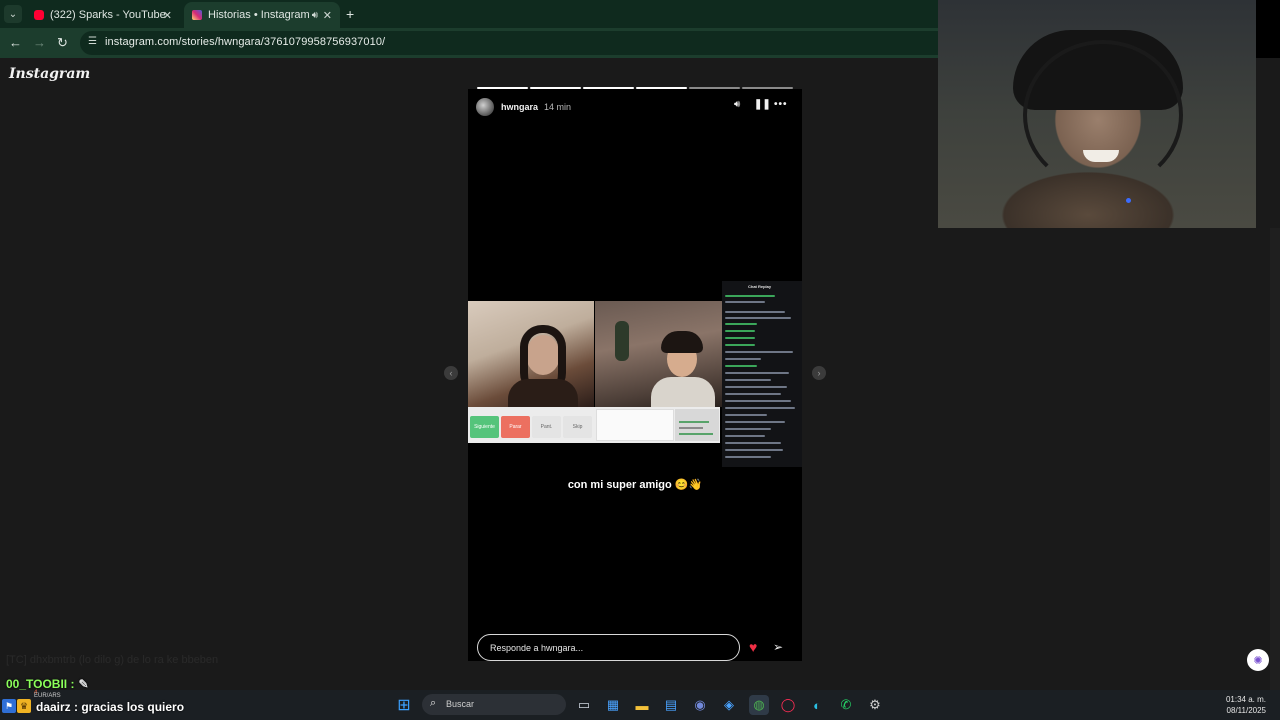 This screenshot has width=1280, height=720. Describe the element at coordinates (1103, 115) in the screenshot. I see `headset-icon` at that location.